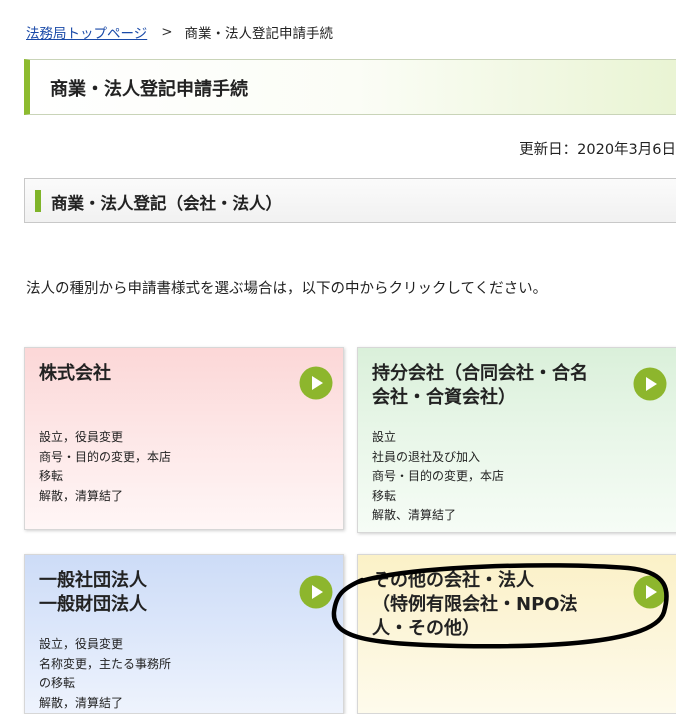  I want to click on card-sonota-hojin: その他の会社・法人 （特例有限会社・NPO法 人・その他）, so click(516, 634).